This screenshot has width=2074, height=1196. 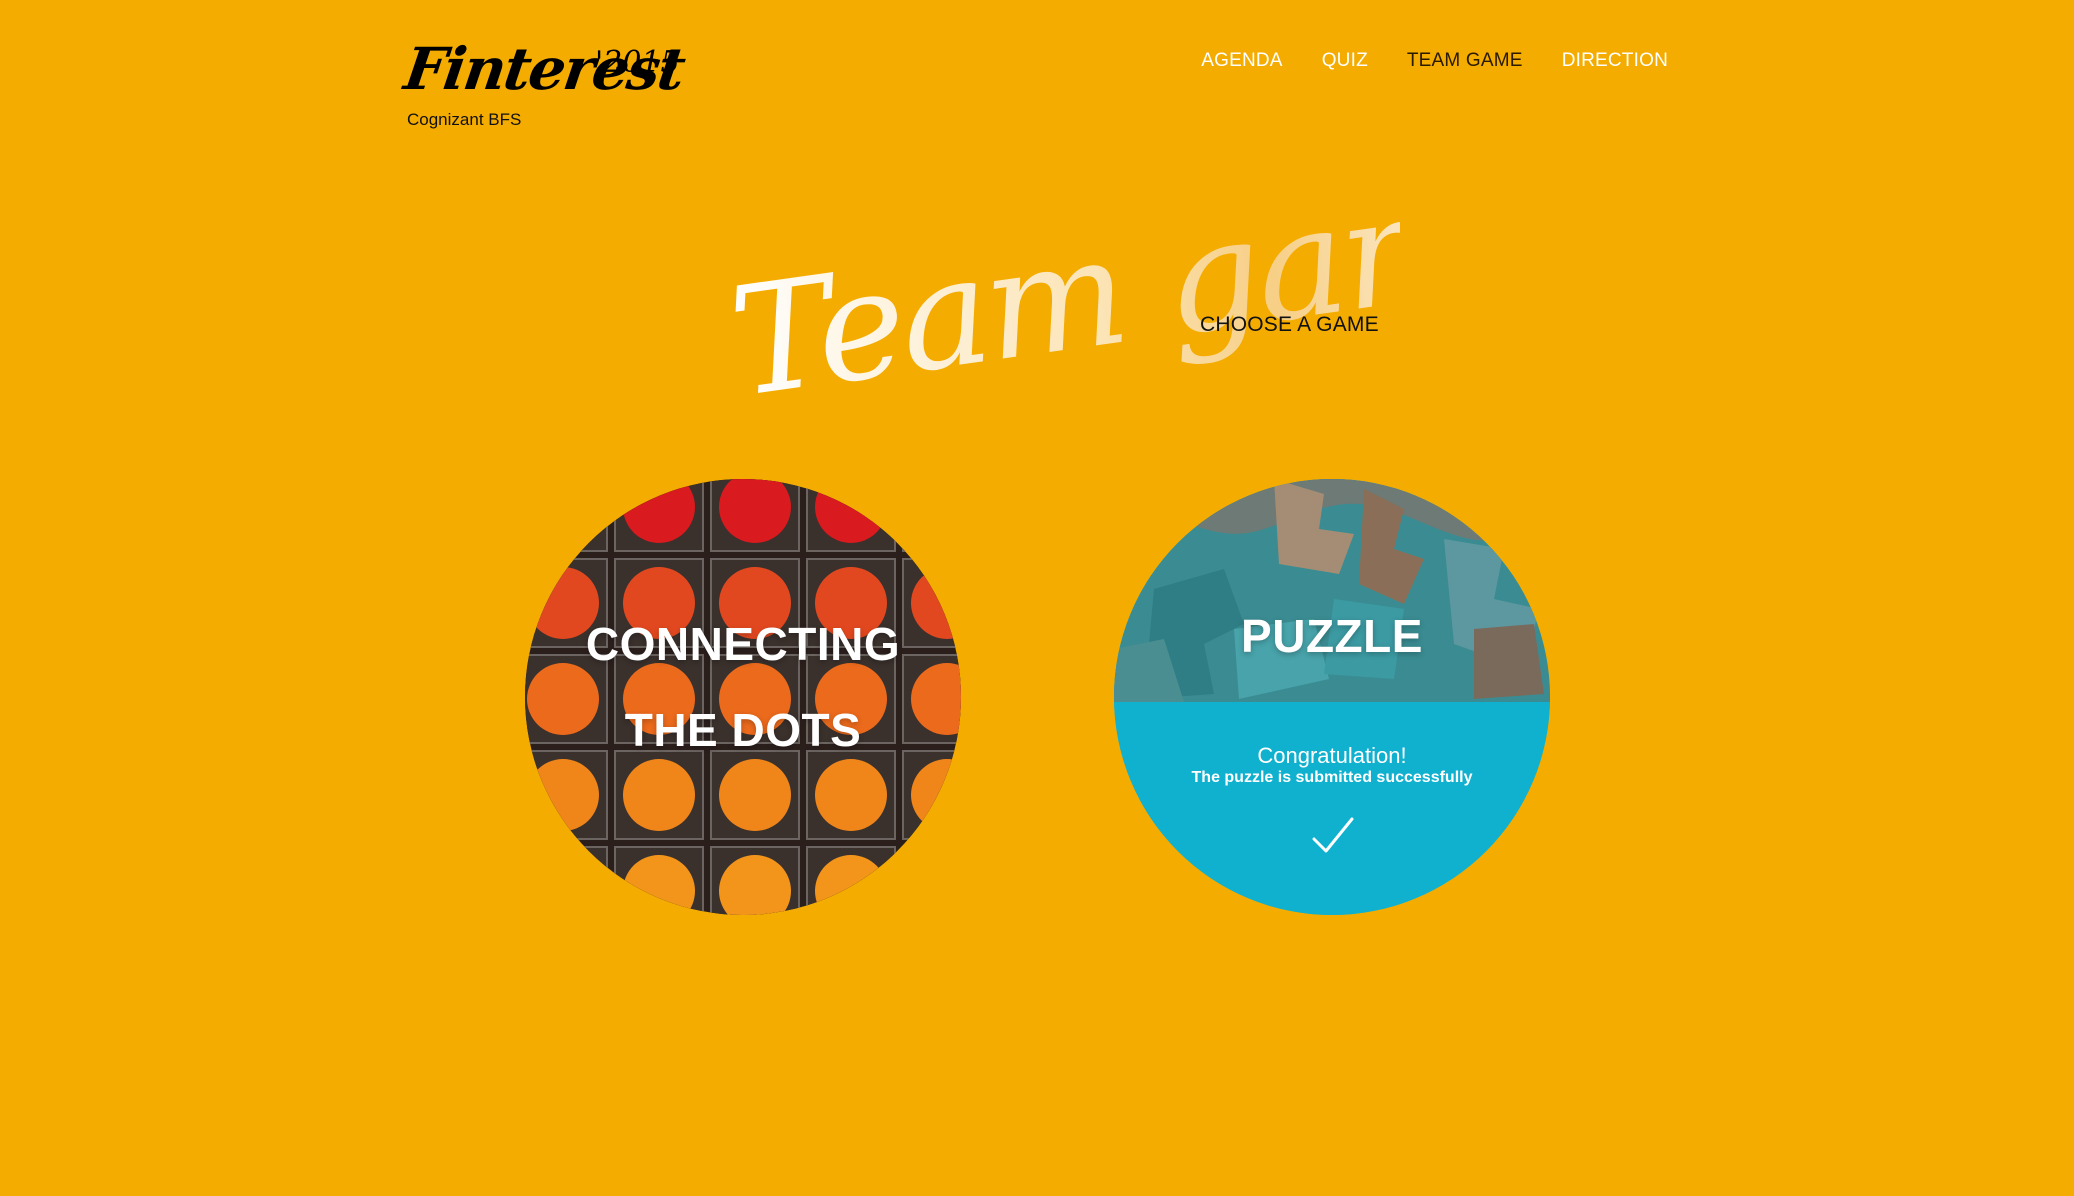 What do you see at coordinates (637, 62) in the screenshot?
I see `logo-year: '2015` at bounding box center [637, 62].